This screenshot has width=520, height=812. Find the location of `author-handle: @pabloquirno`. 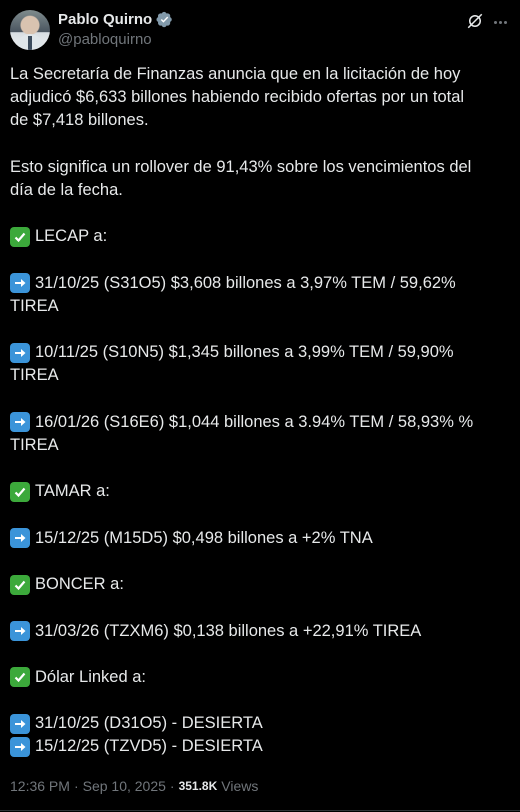

author-handle: @pabloquirno is located at coordinates (105, 39).